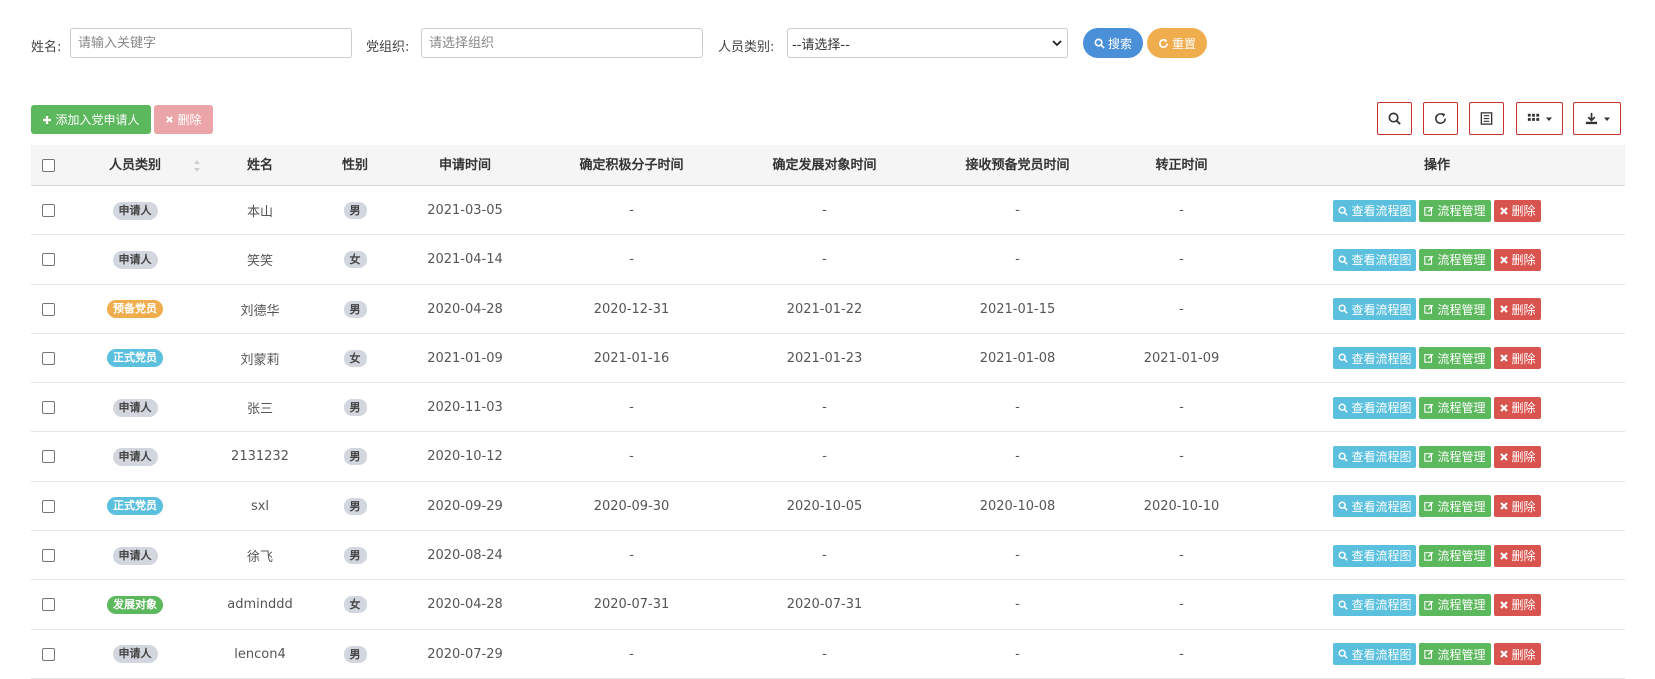 The width and height of the screenshot is (1655, 679). I want to click on name-search-input, so click(211, 43).